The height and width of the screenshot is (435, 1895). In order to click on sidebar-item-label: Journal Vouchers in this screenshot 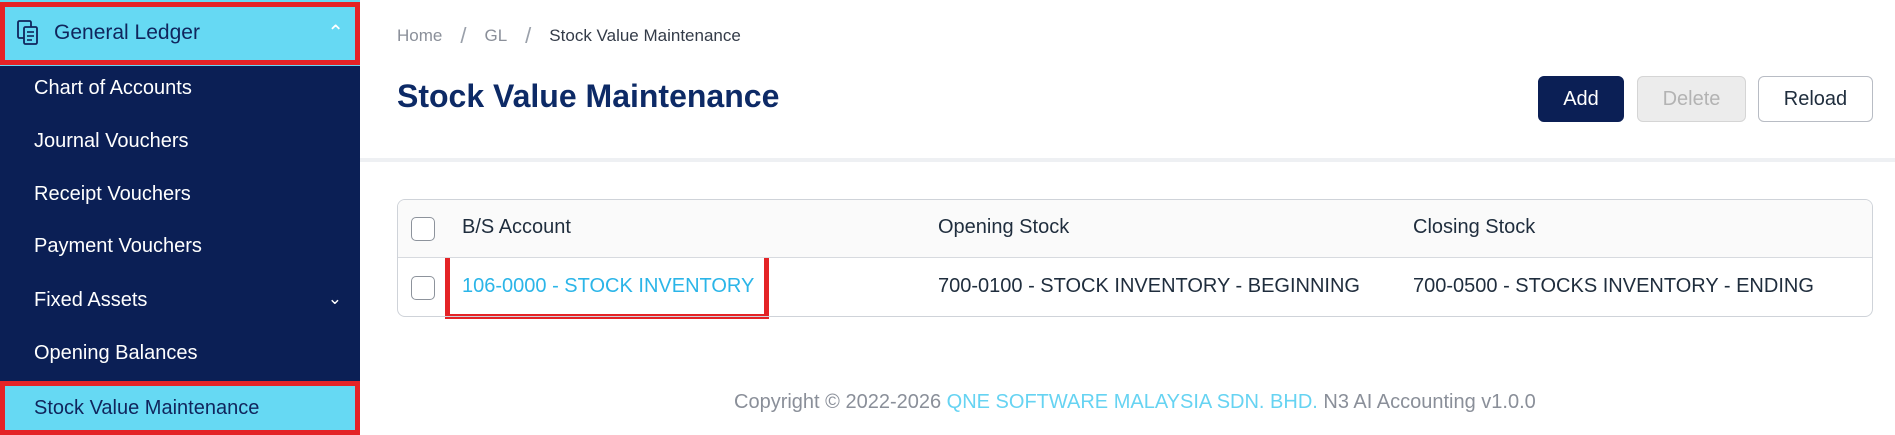, I will do `click(111, 141)`.